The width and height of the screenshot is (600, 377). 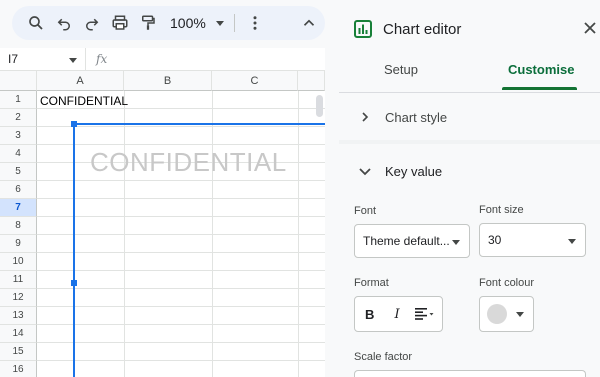 I want to click on tab-setup: Setup, so click(x=401, y=69).